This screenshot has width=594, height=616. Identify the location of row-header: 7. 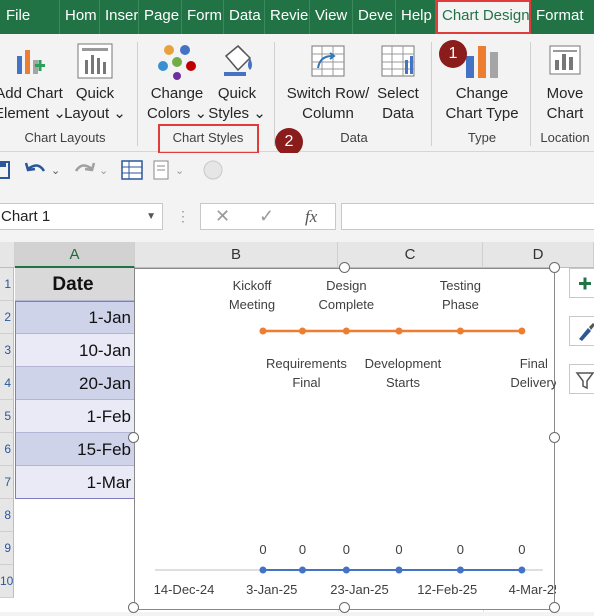
(7, 482).